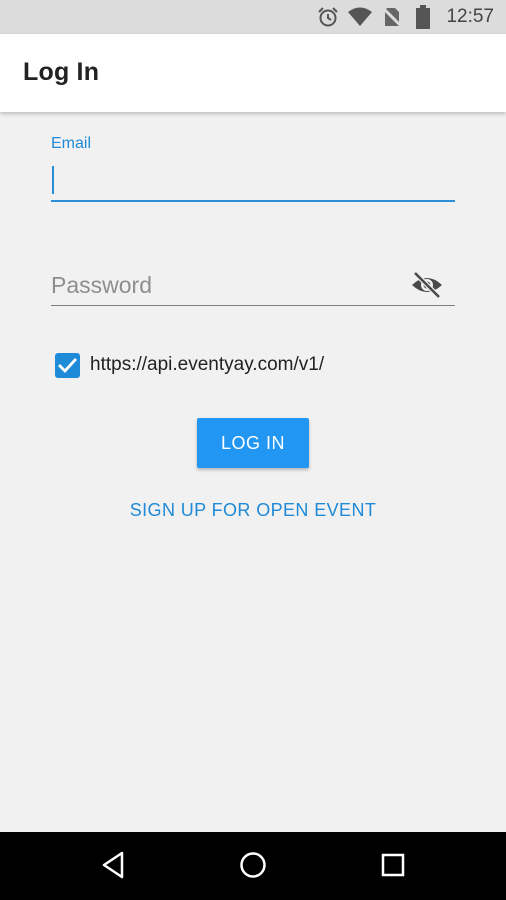 Image resolution: width=506 pixels, height=900 pixels. I want to click on no-sim-icon, so click(392, 17).